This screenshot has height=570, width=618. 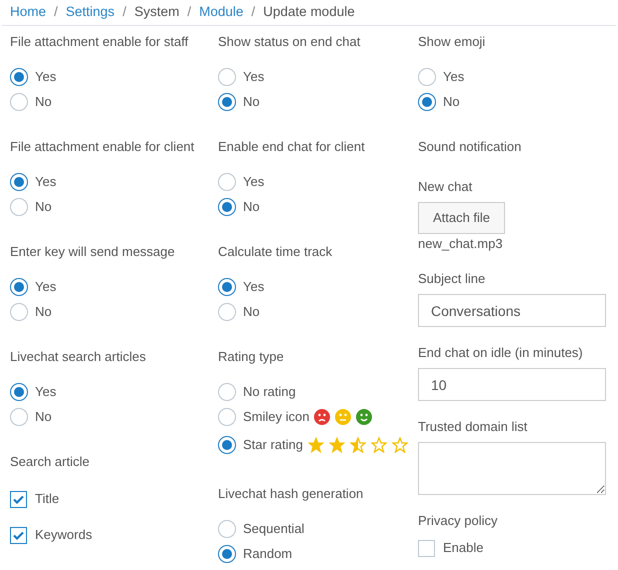 What do you see at coordinates (100, 42) in the screenshot?
I see `field-label: File attachment enable for staff` at bounding box center [100, 42].